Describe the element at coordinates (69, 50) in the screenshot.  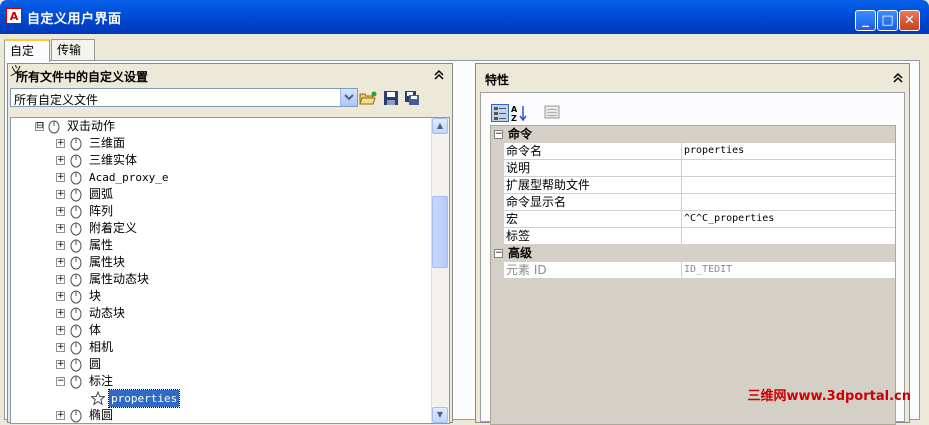
I see `tab-label: 传输` at that location.